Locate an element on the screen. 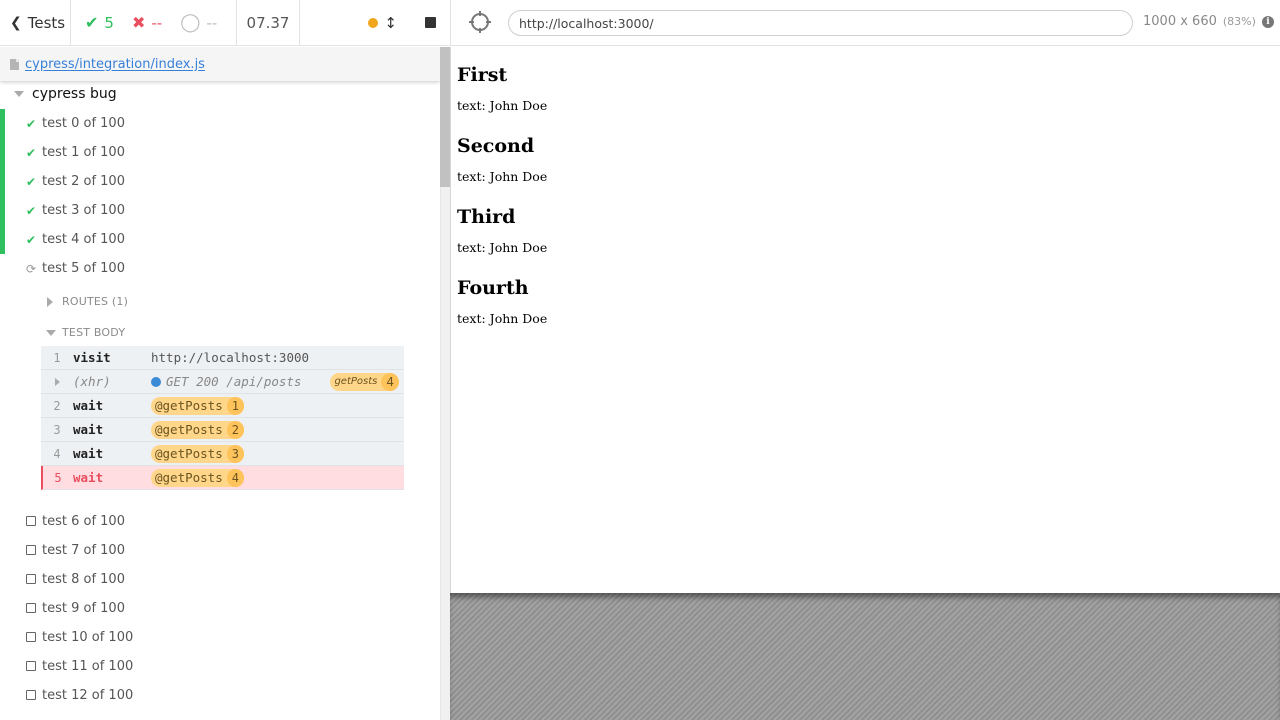 The height and width of the screenshot is (720, 1280). alias-badge: @getPosts 2 is located at coordinates (197, 429).